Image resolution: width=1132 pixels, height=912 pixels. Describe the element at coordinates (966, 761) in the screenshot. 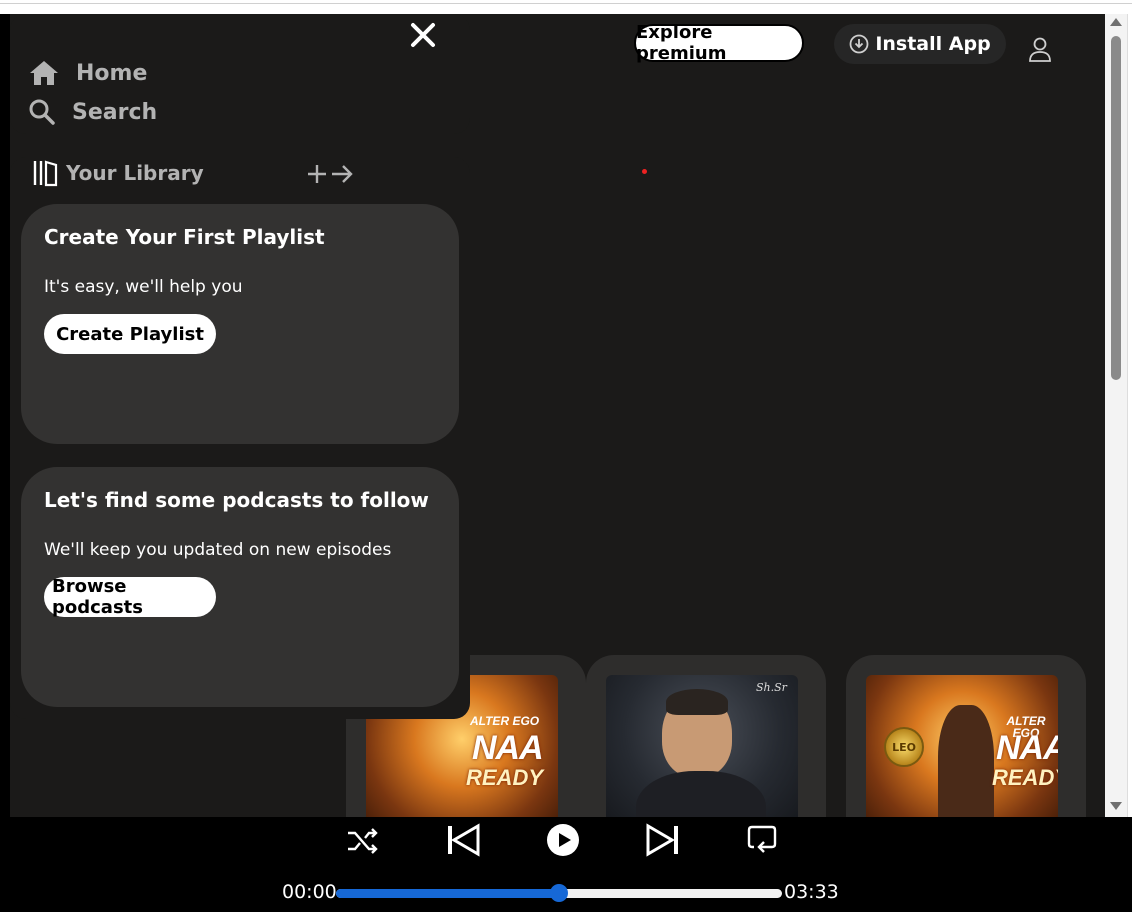

I see `album-art-figure` at that location.